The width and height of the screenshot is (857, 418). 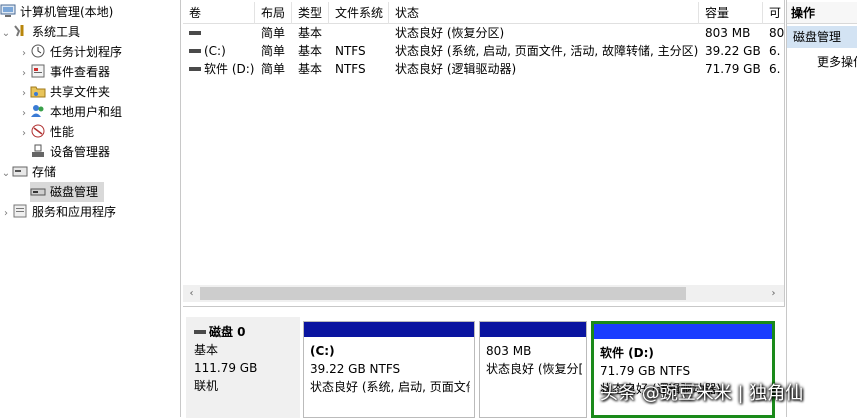 What do you see at coordinates (38, 131) in the screenshot?
I see `performance-icon` at bounding box center [38, 131].